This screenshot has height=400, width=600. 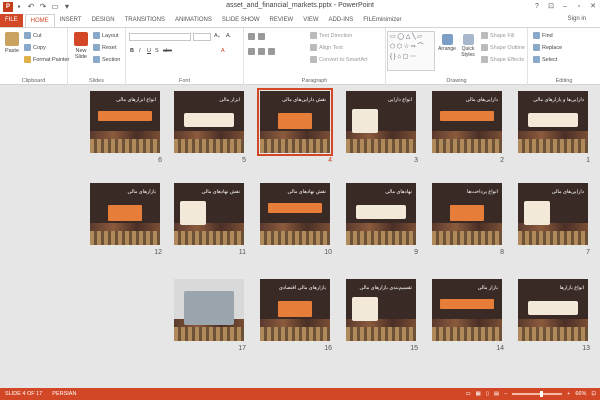 I want to click on cut-button: Cut, so click(x=33, y=35).